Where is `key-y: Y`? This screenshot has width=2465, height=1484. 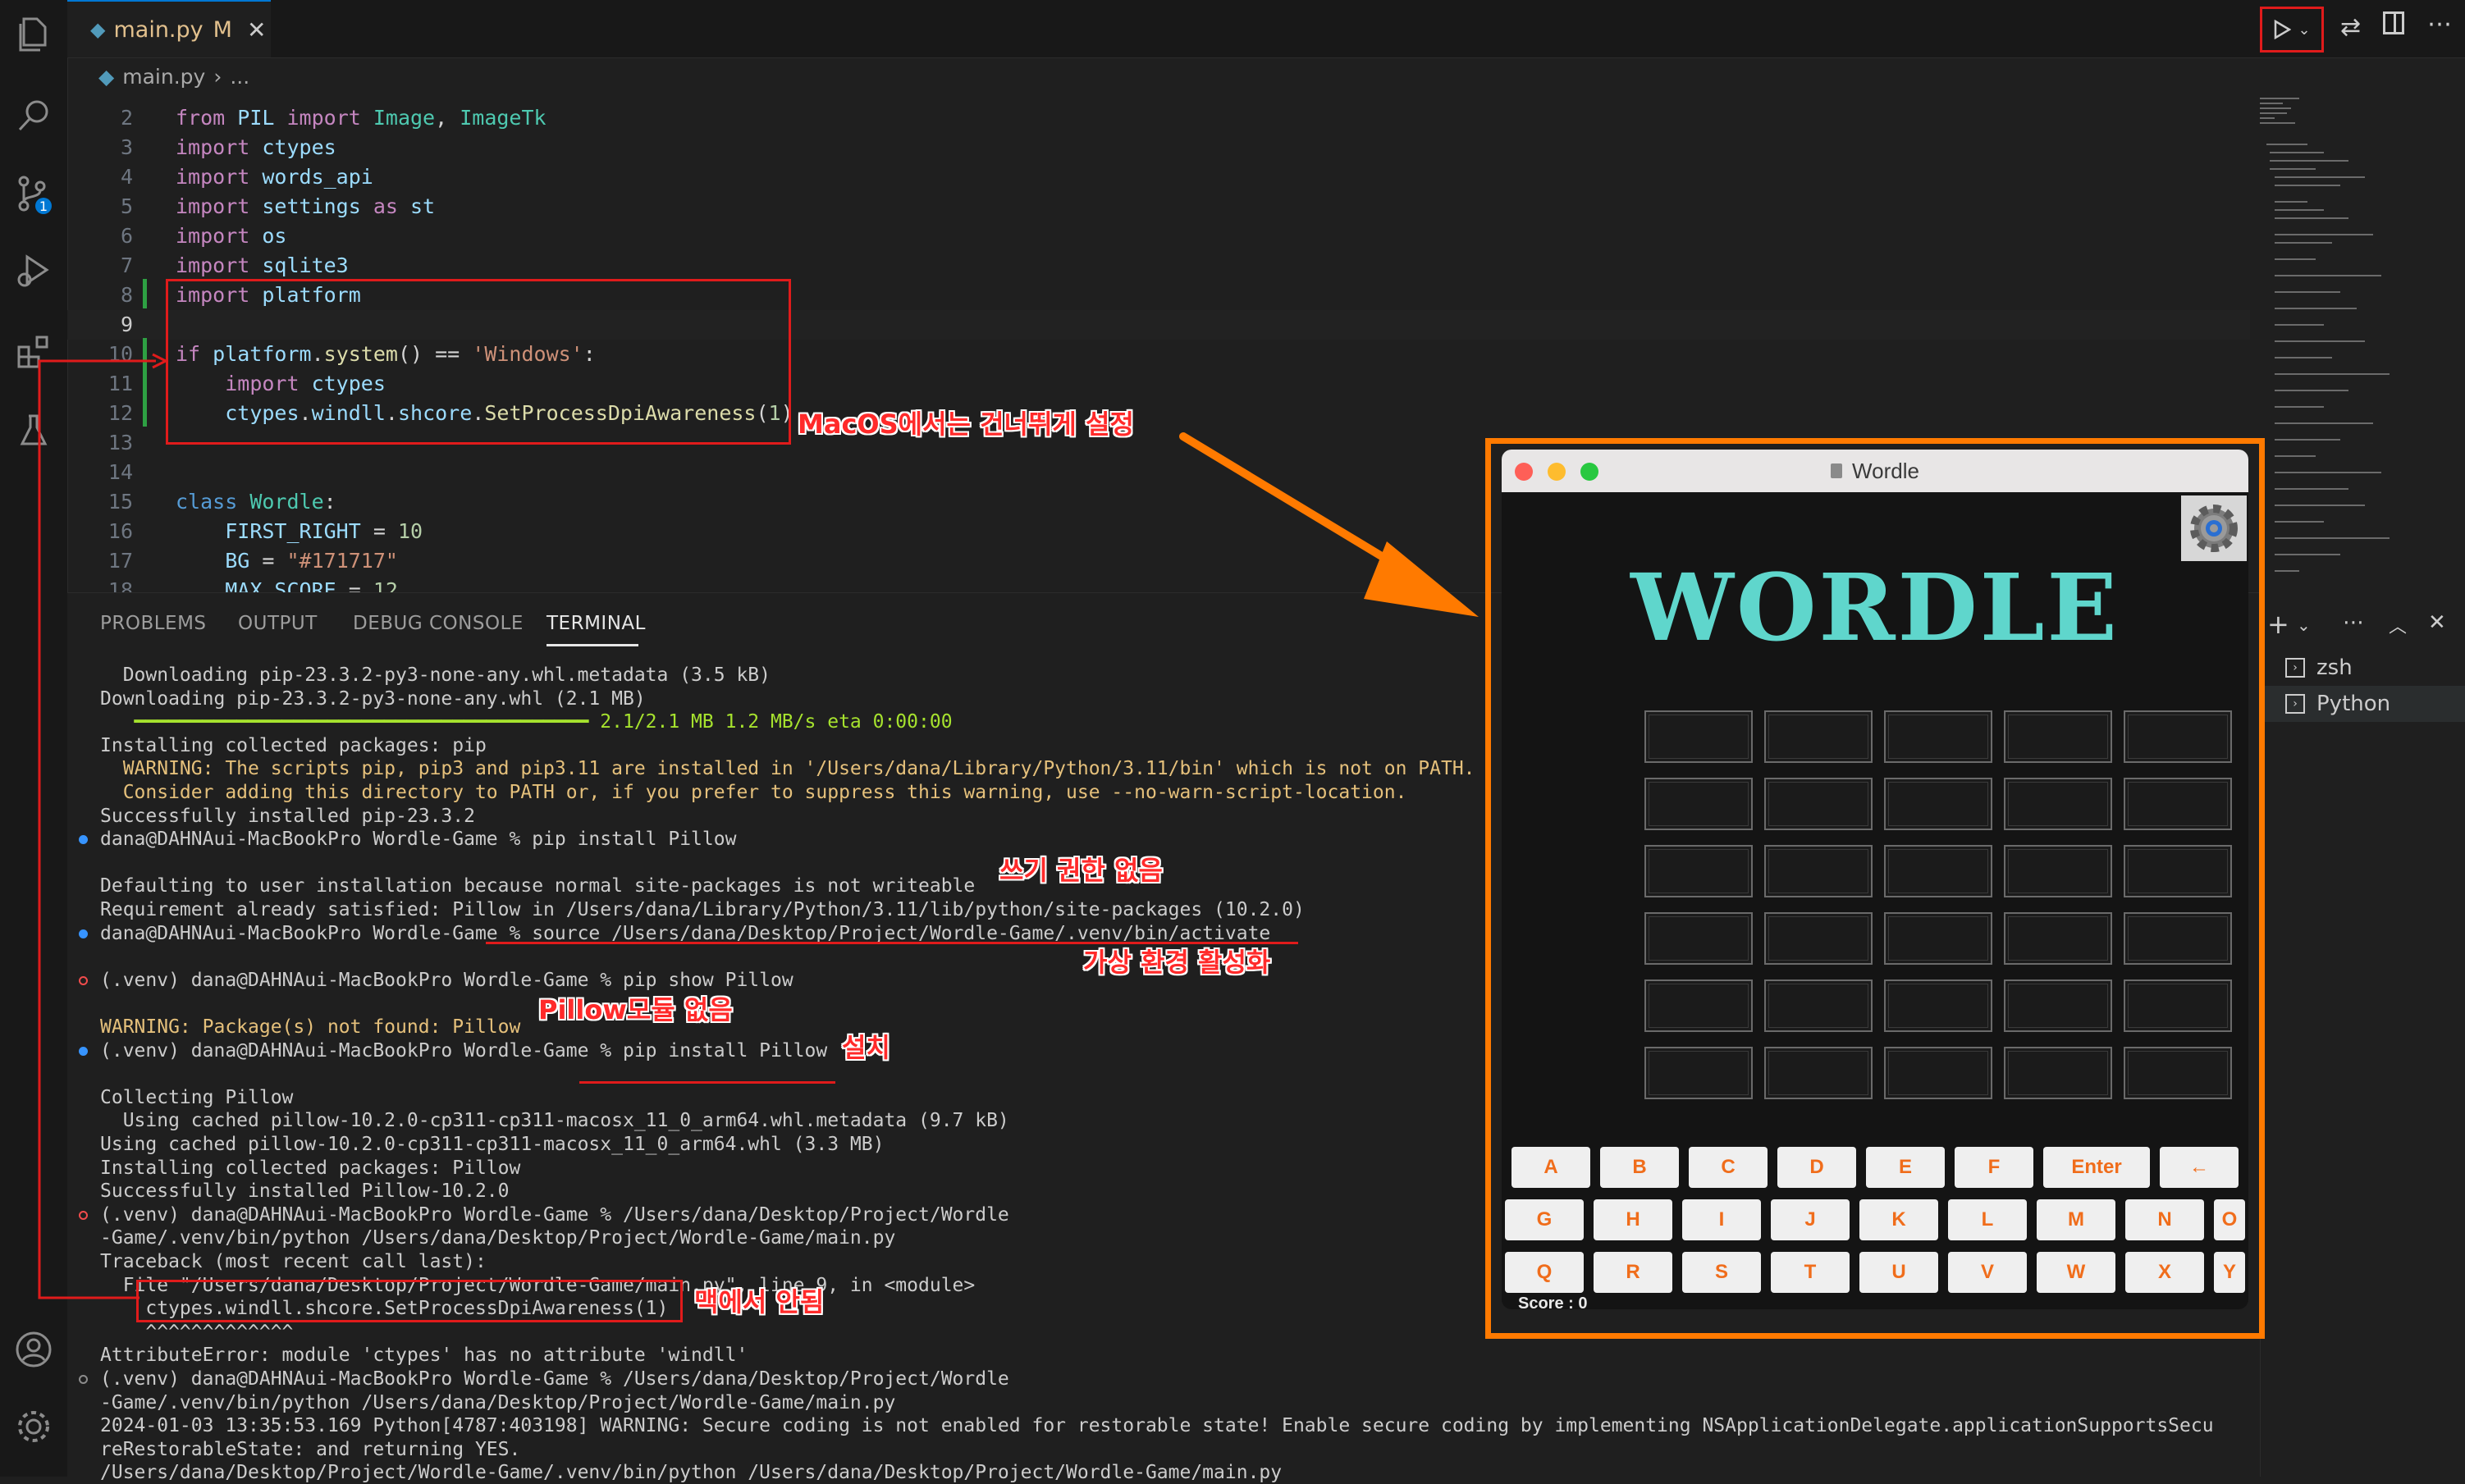
key-y: Y is located at coordinates (2229, 1272).